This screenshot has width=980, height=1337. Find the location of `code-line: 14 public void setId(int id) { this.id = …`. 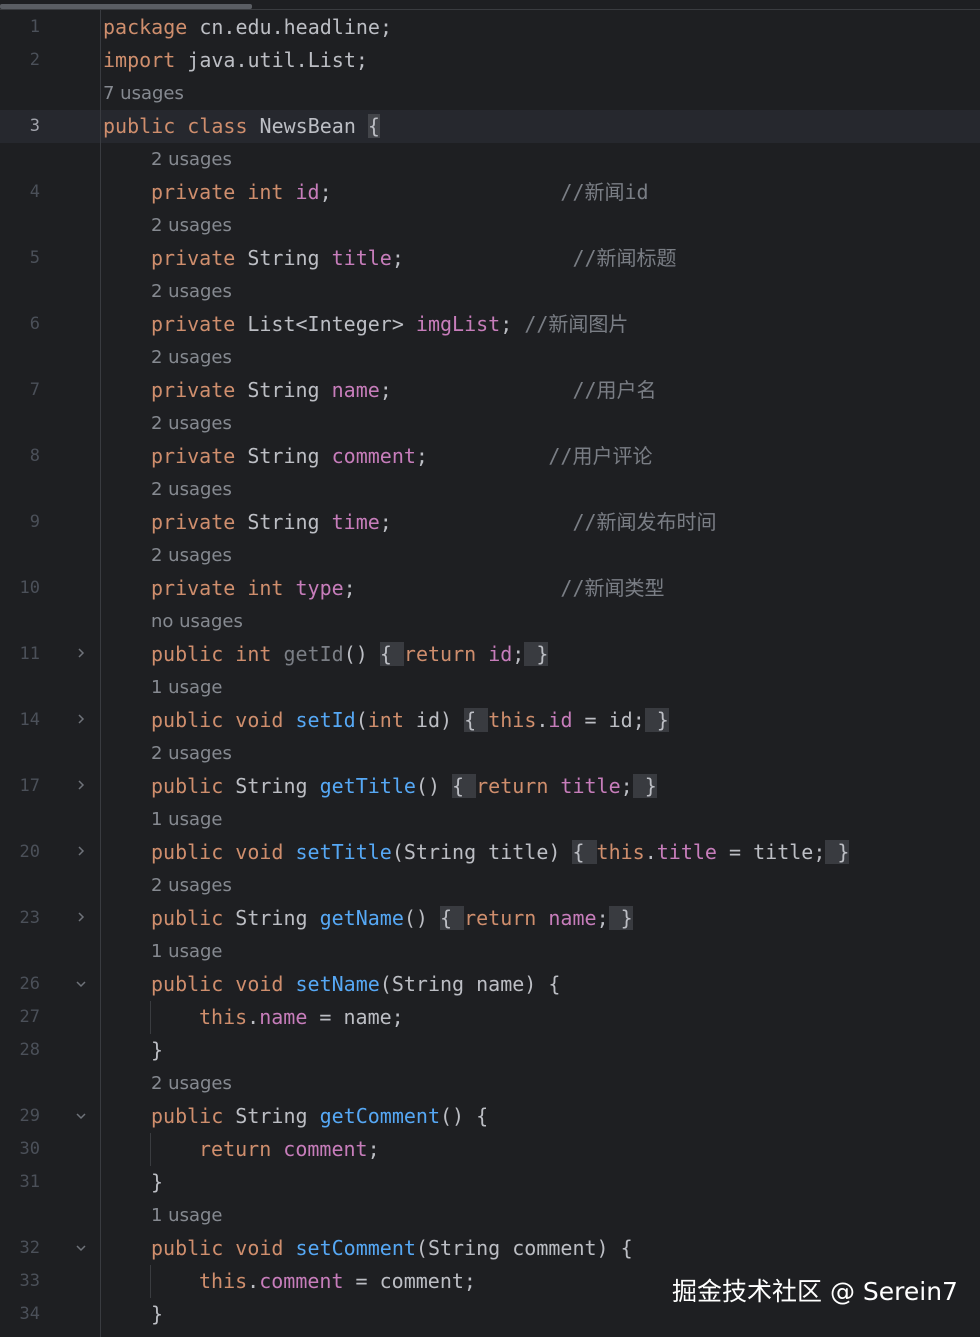

code-line: 14 public void setId(int id) { this.id = … is located at coordinates (490, 720).